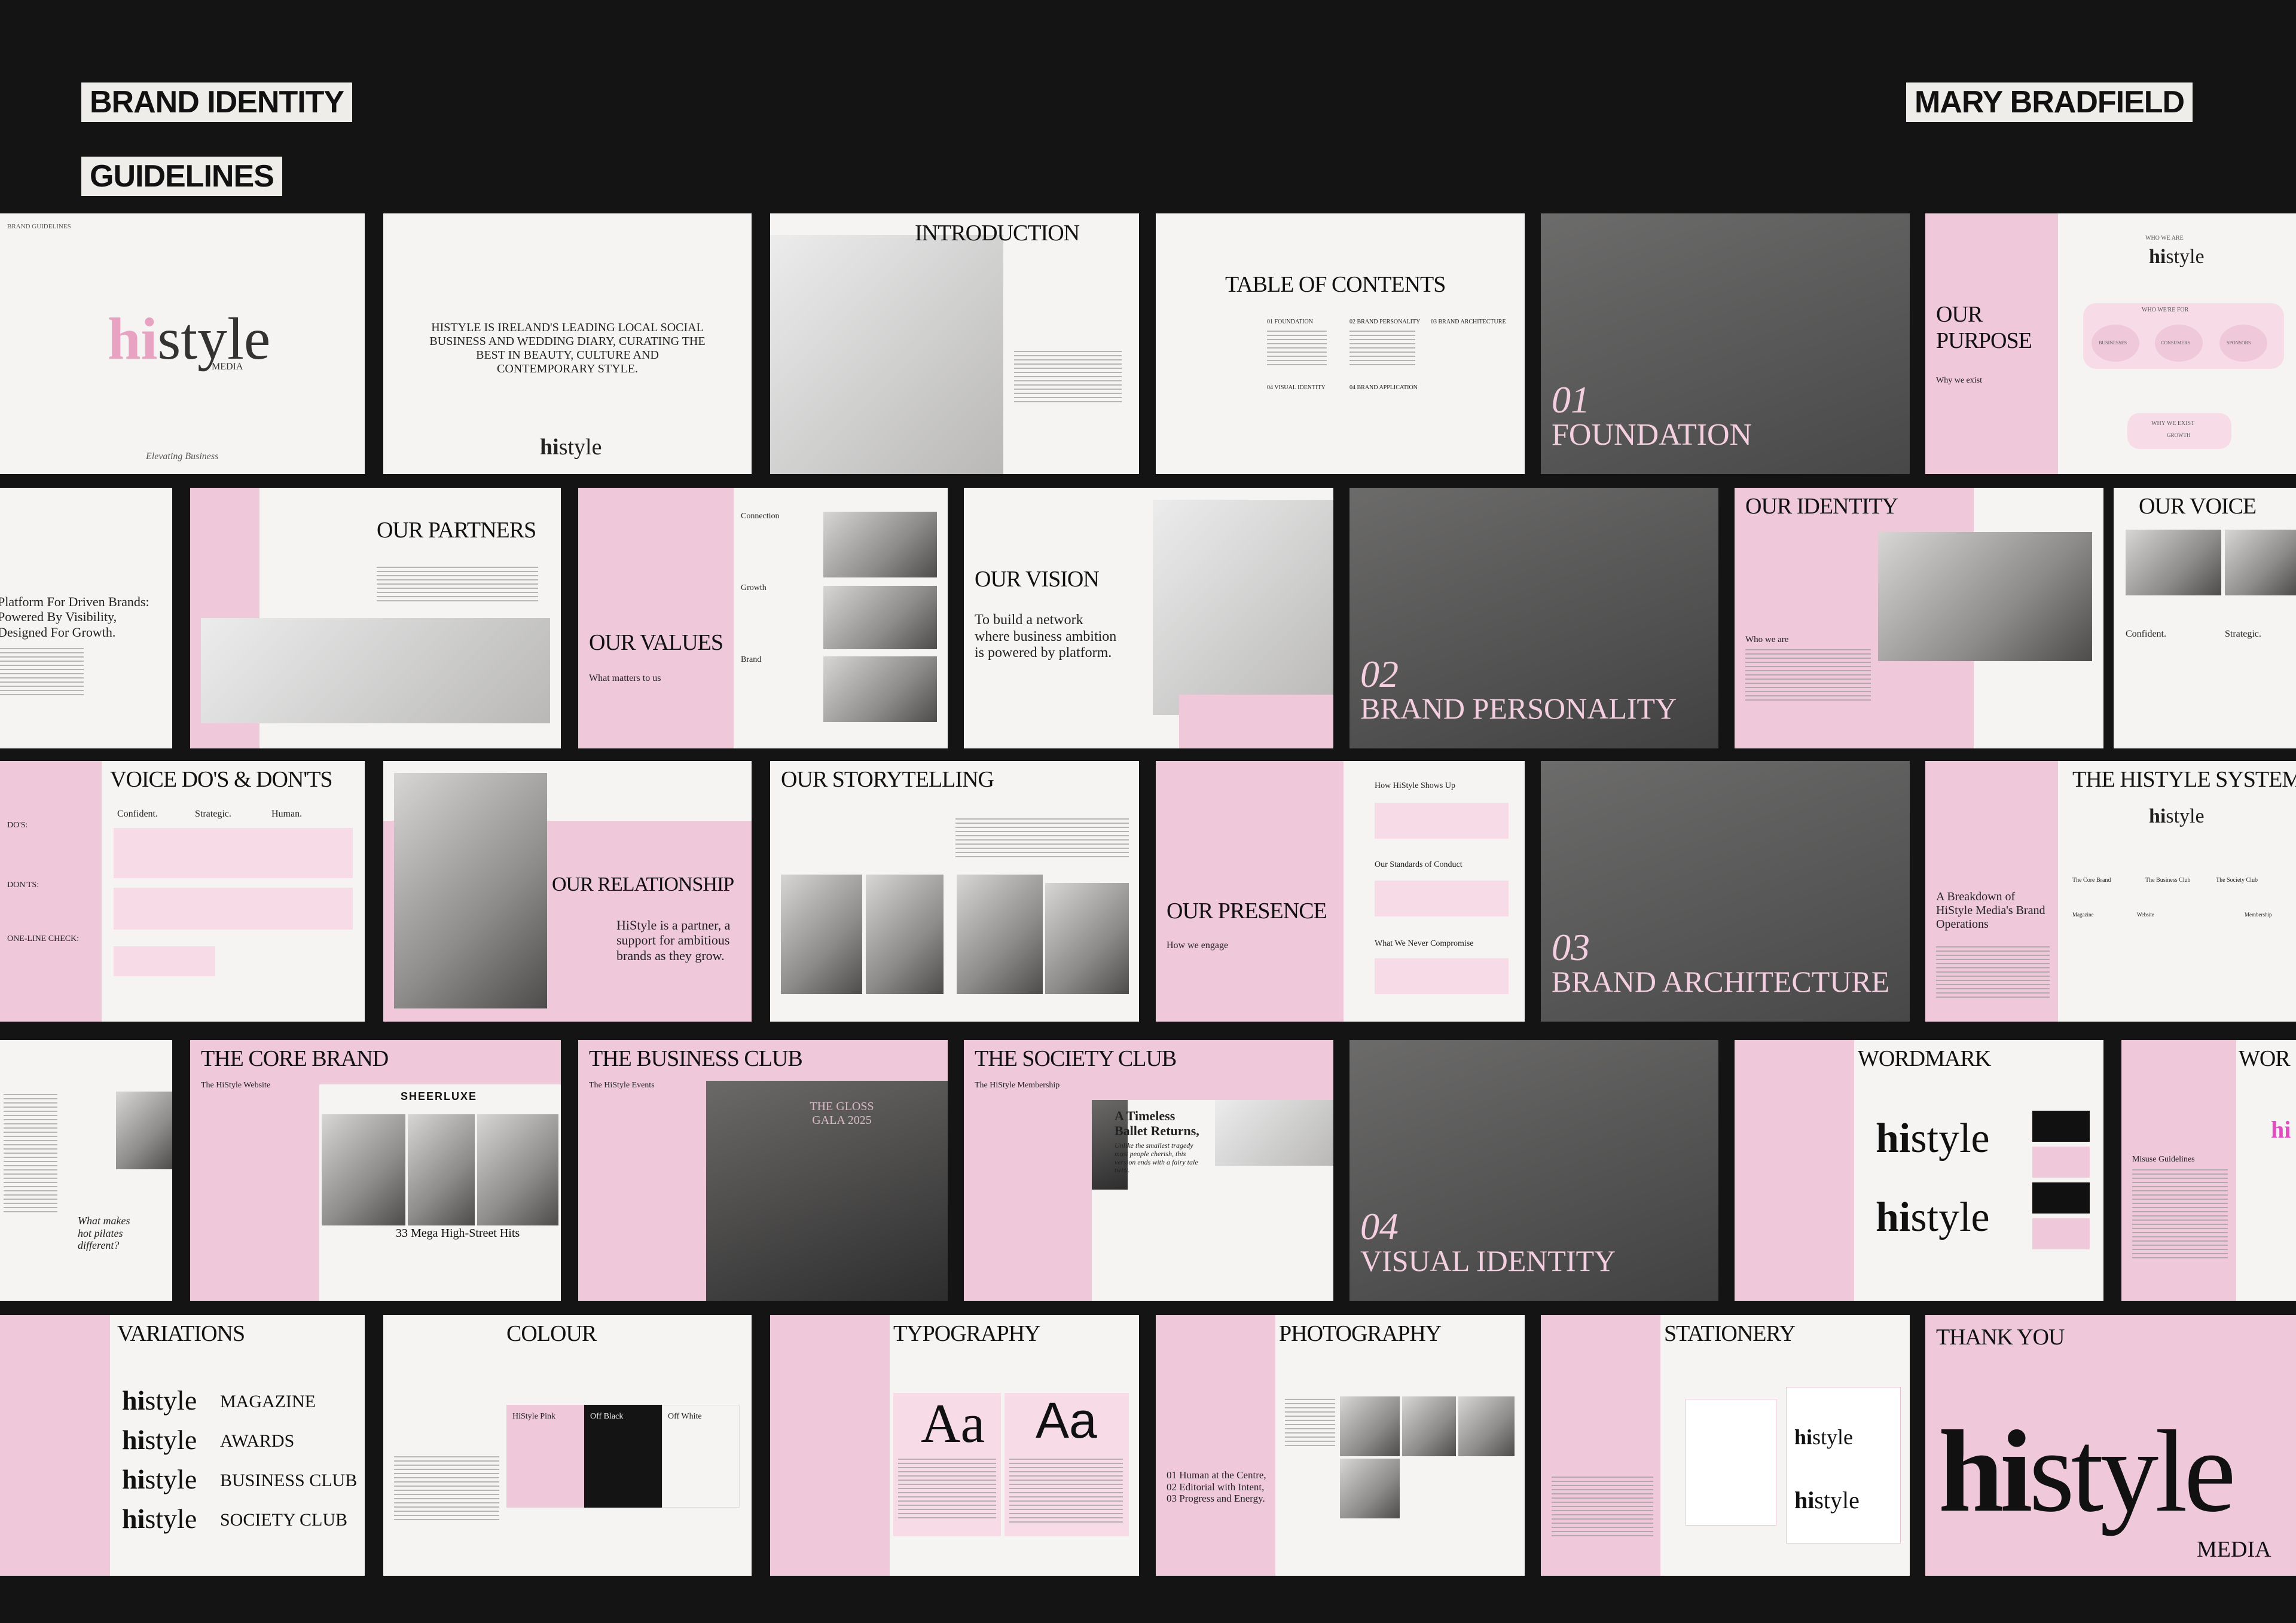 Image resolution: width=2296 pixels, height=1623 pixels. Describe the element at coordinates (86, 1171) in the screenshot. I see `slide-hot-pilates: What makes hot pilates different?` at that location.